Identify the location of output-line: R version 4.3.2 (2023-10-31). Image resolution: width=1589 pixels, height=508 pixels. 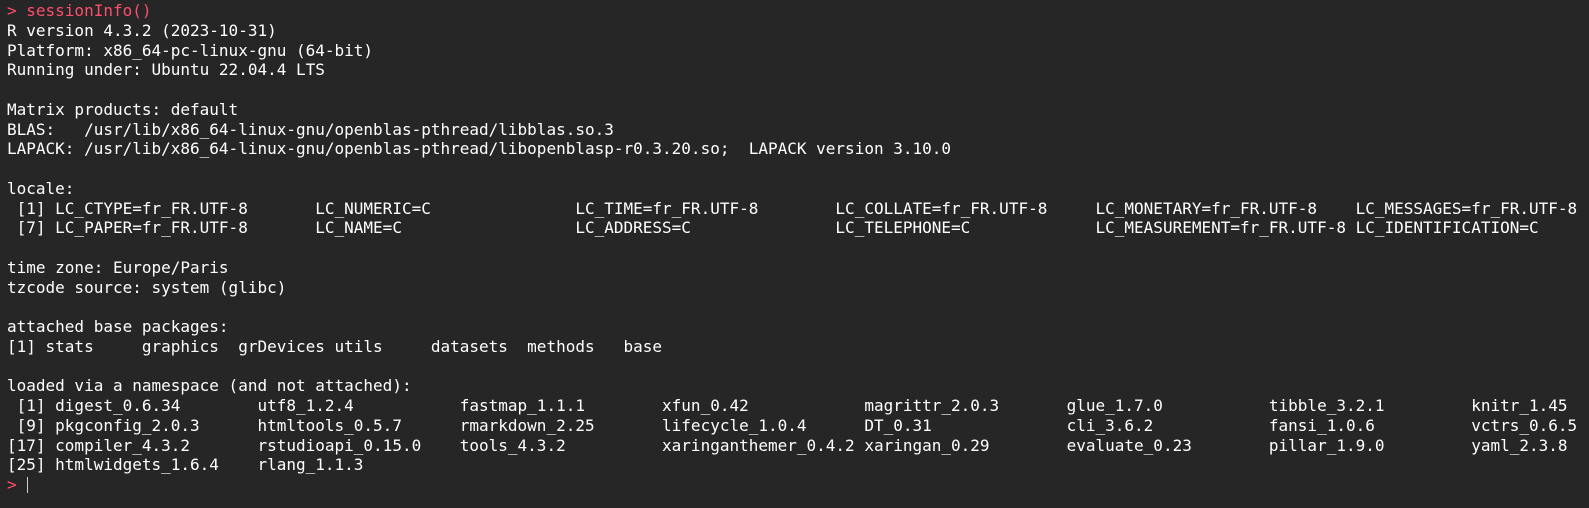
(142, 30).